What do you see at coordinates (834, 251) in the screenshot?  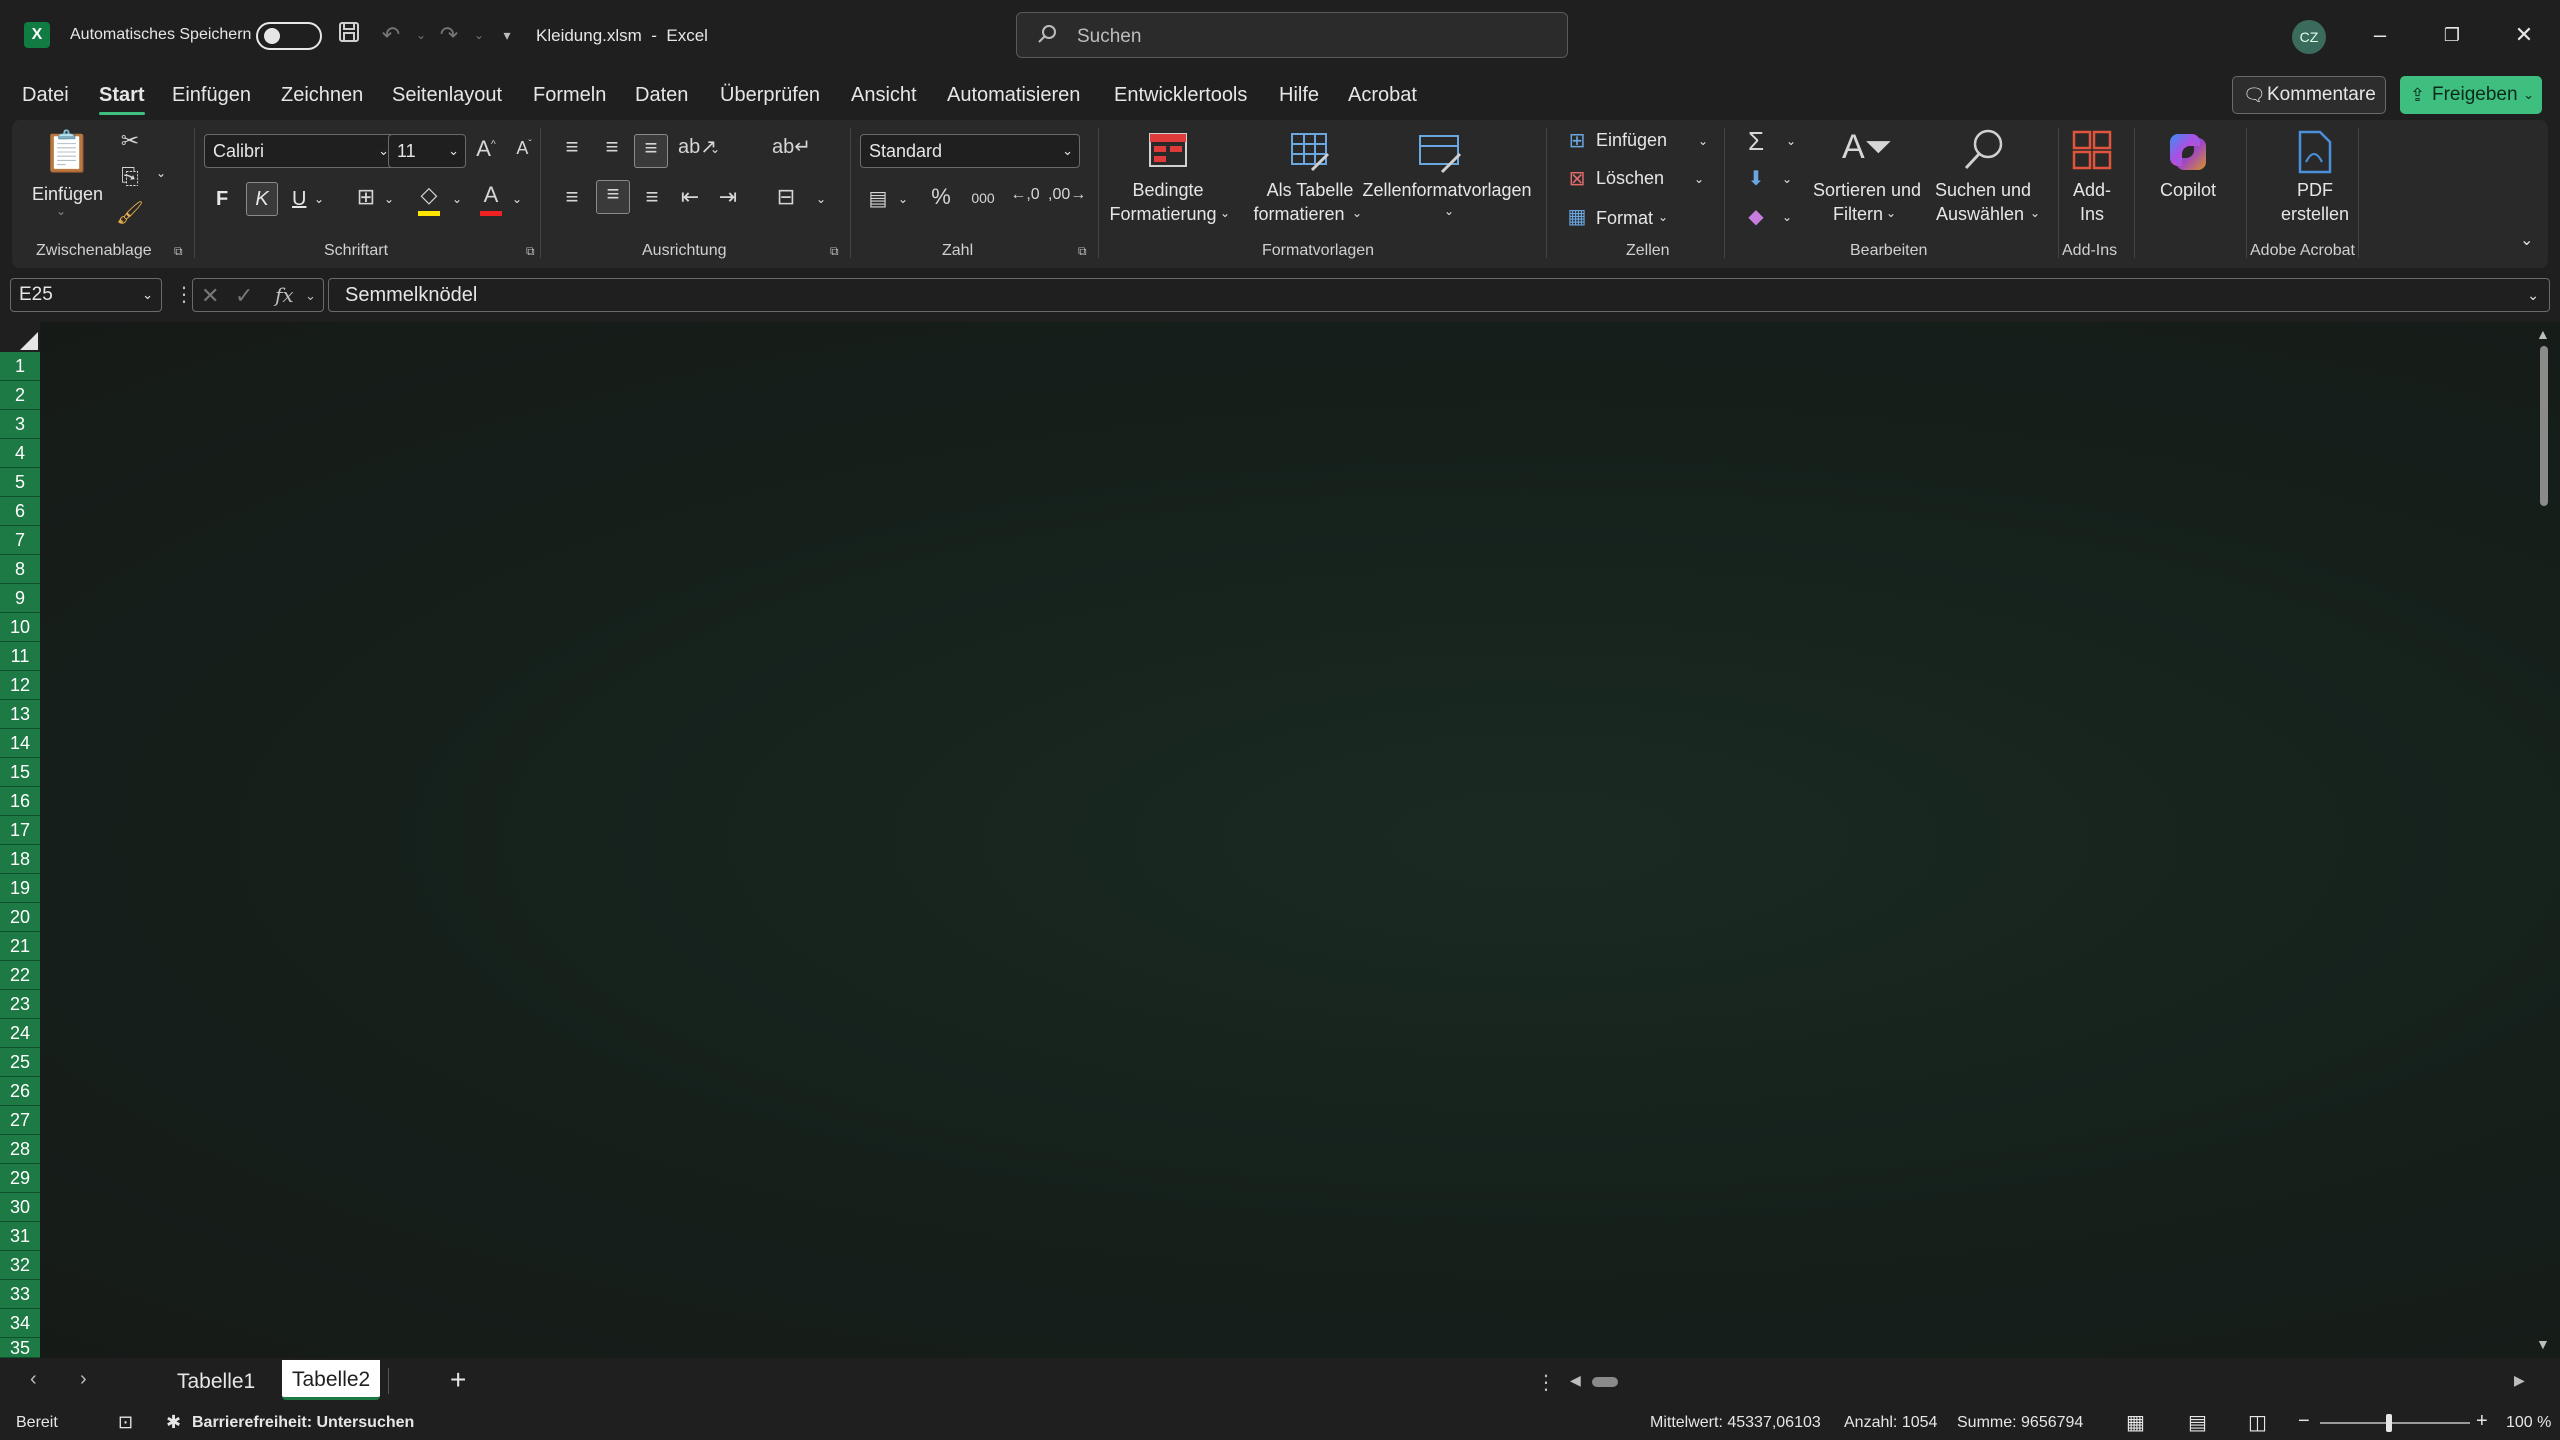 I see `alignment-launcher-icon: ⧉` at bounding box center [834, 251].